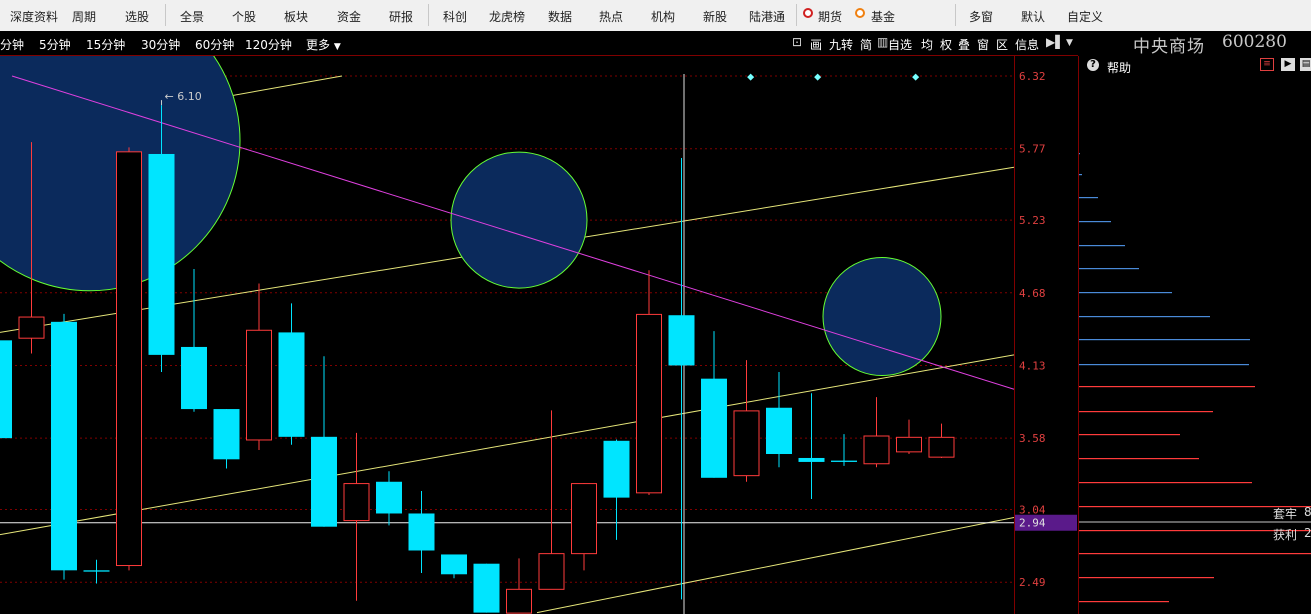  Describe the element at coordinates (560, 16) in the screenshot. I see `menu-data: 数据` at that location.